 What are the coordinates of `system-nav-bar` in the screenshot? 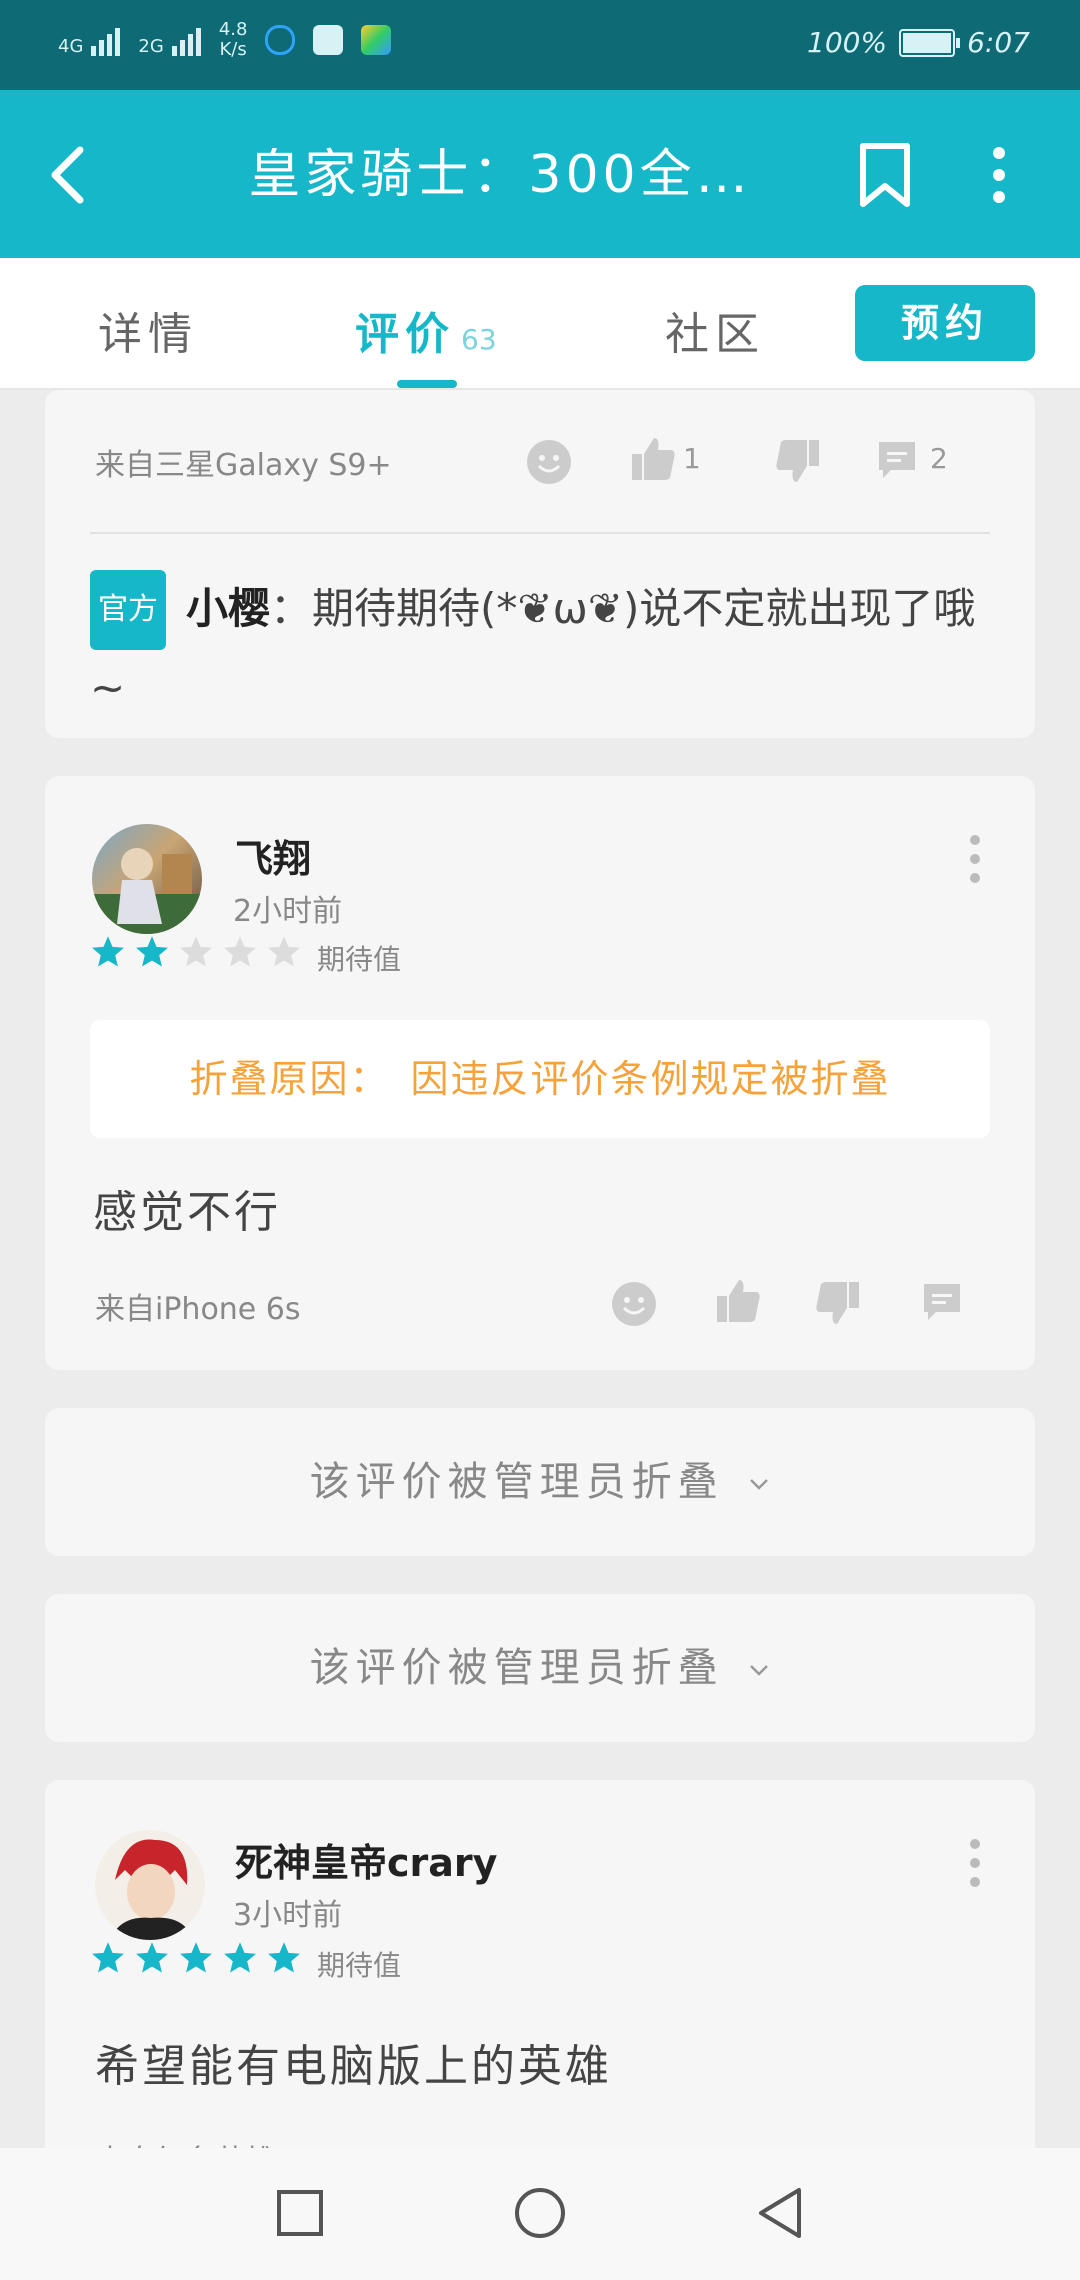 It's located at (540, 2214).